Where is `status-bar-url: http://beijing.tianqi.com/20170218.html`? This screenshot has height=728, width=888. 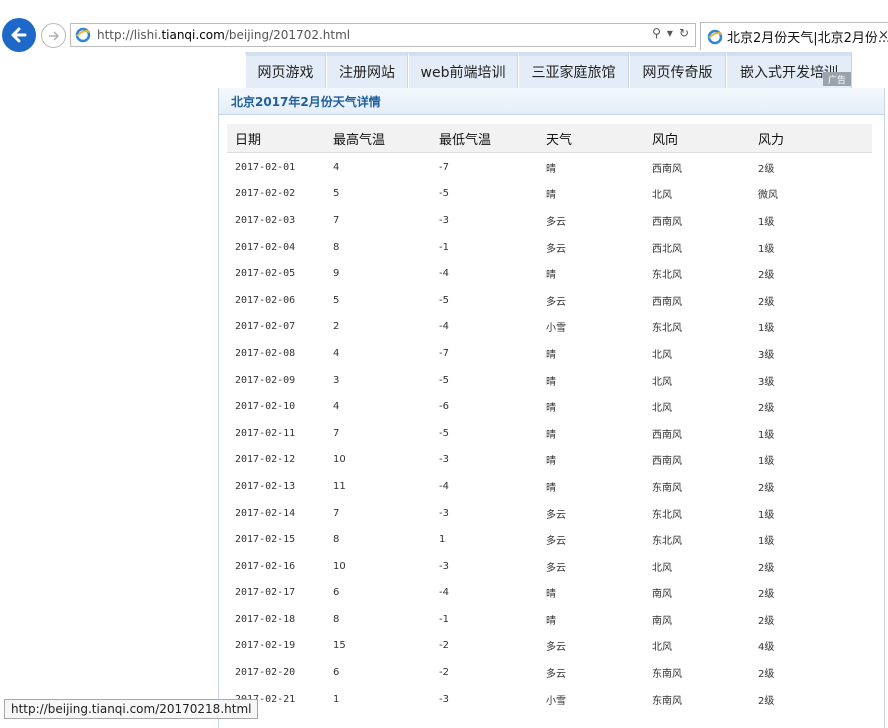
status-bar-url: http://beijing.tianqi.com/20170218.html is located at coordinates (131, 709).